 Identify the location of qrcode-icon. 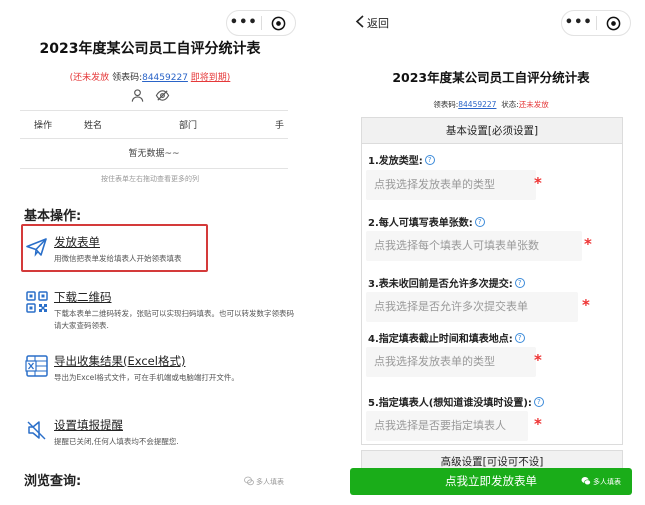
(37, 302).